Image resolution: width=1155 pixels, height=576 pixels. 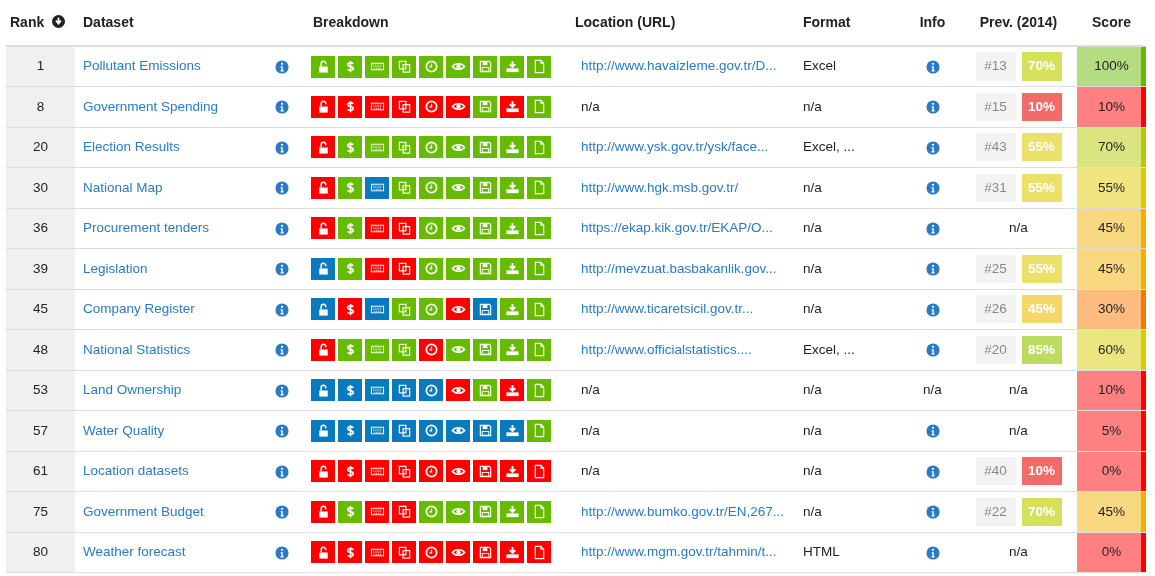 I want to click on previous-score: 70%, so click(x=1041, y=66).